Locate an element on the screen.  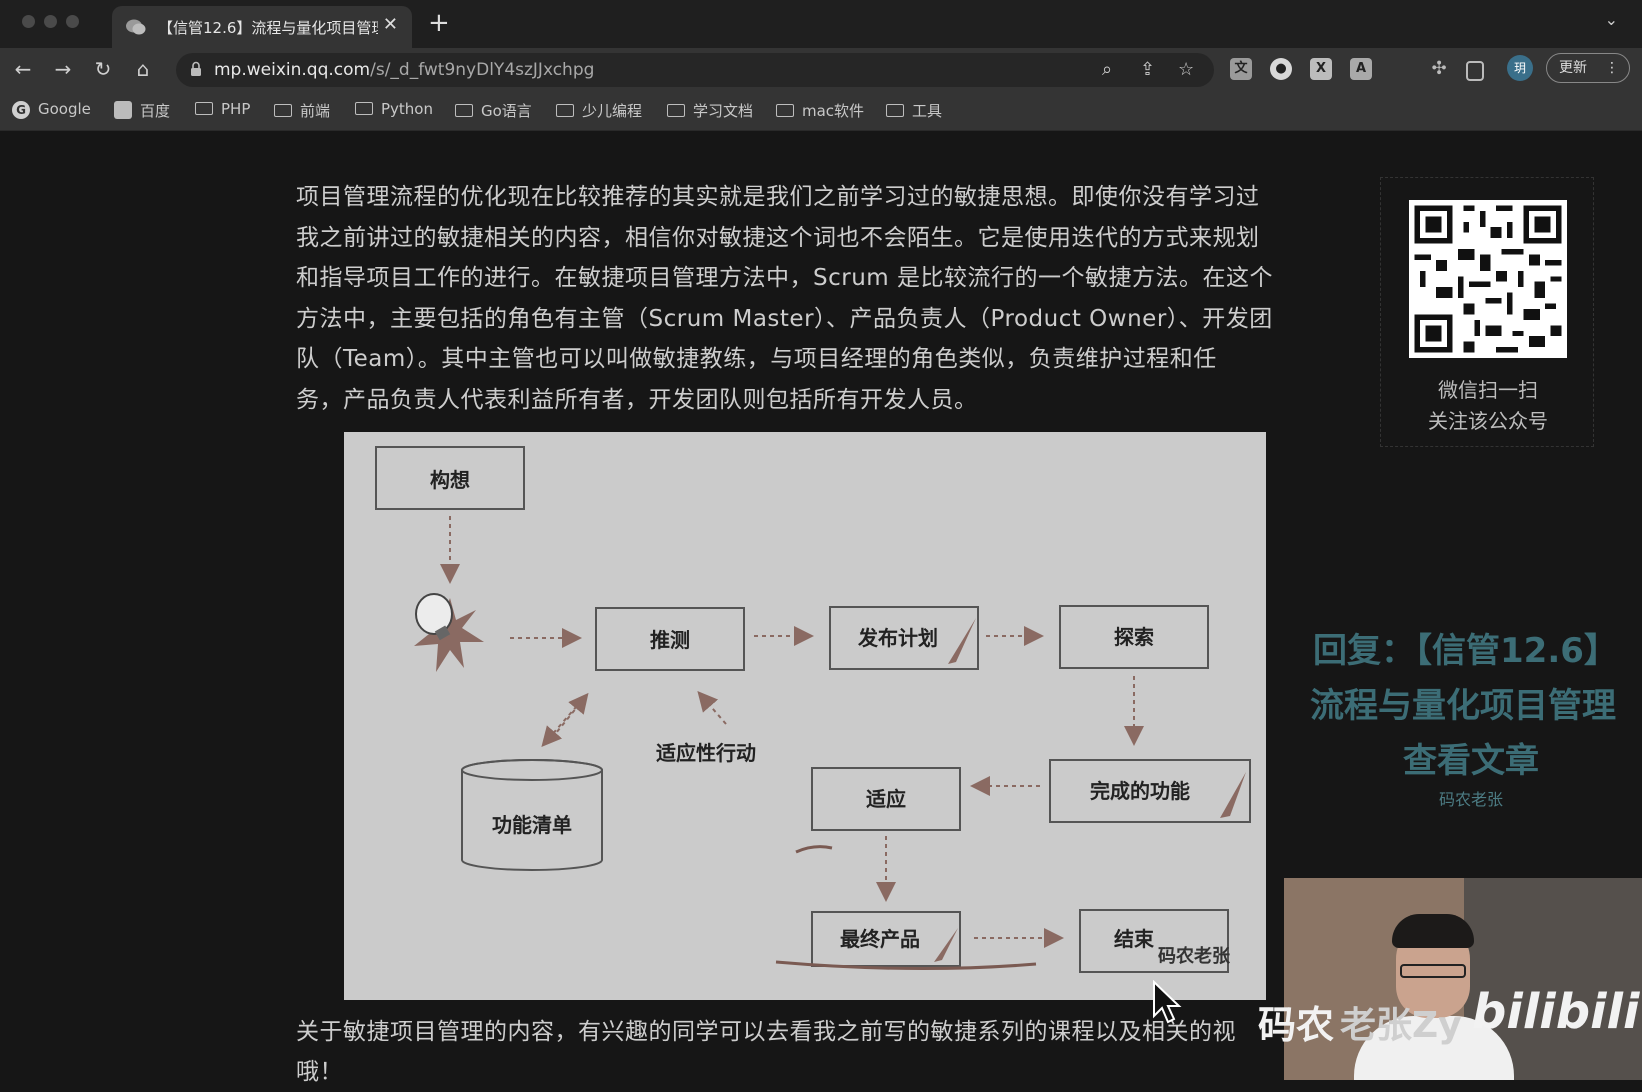
tab-search-chevron-icon: ⌄ is located at coordinates (1611, 19).